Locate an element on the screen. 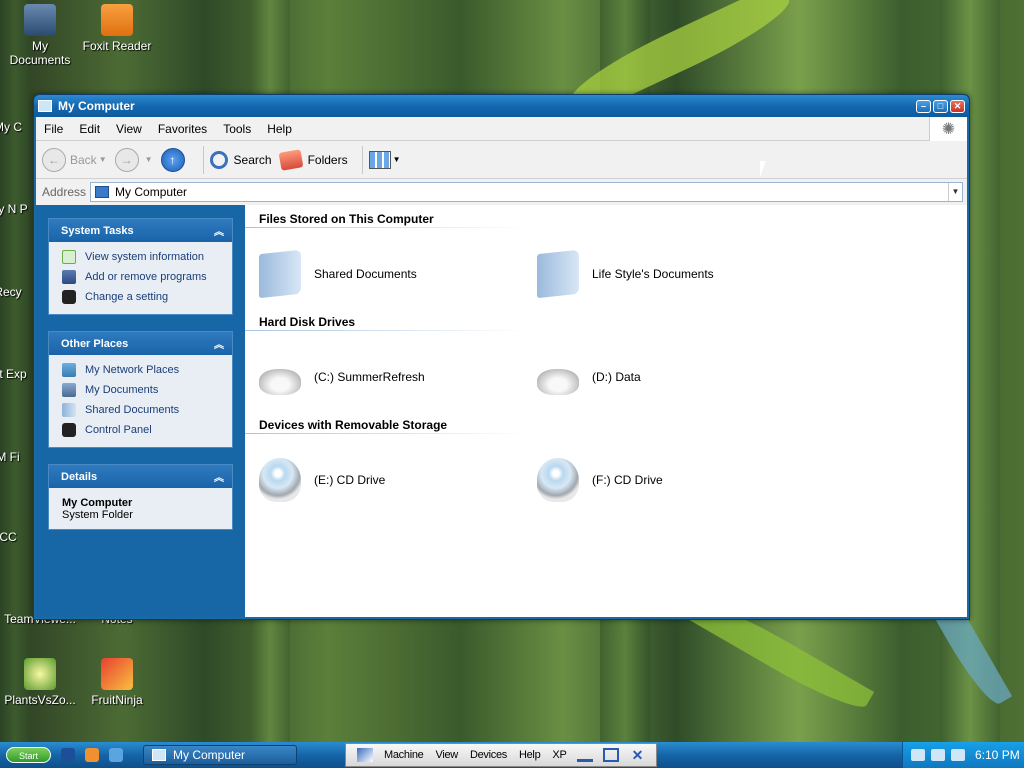 Image resolution: width=1024 pixels, height=768 pixels. vm-menu-help: Help is located at coordinates (530, 755).